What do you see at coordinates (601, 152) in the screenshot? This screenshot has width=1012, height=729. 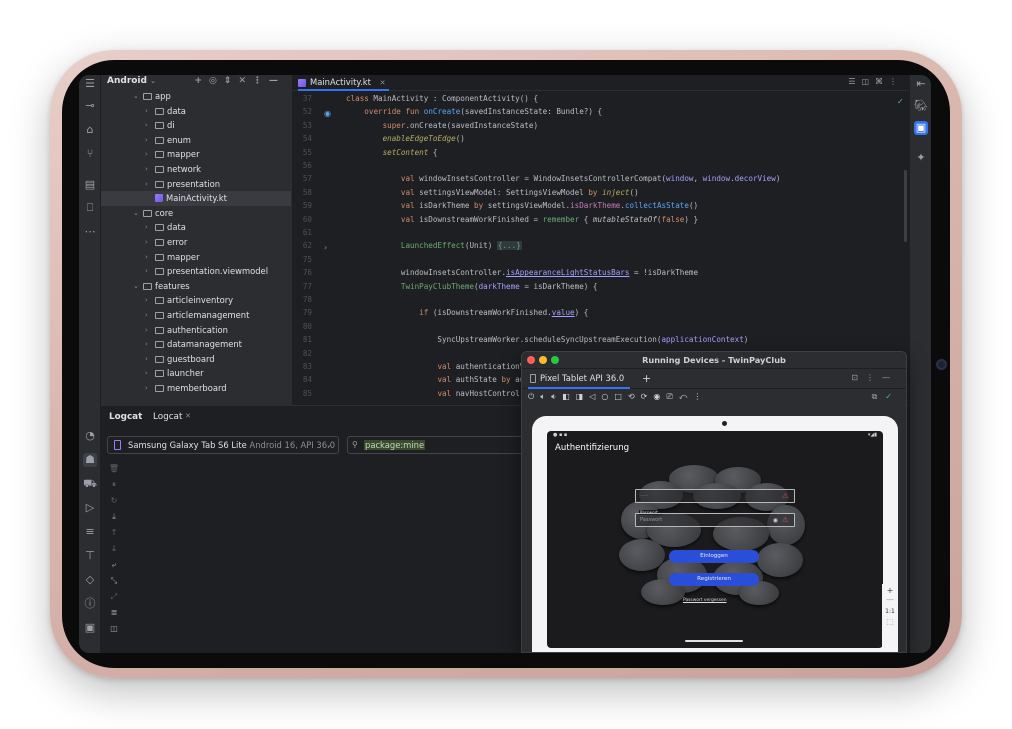 I see `code-line: 55 setContent {` at bounding box center [601, 152].